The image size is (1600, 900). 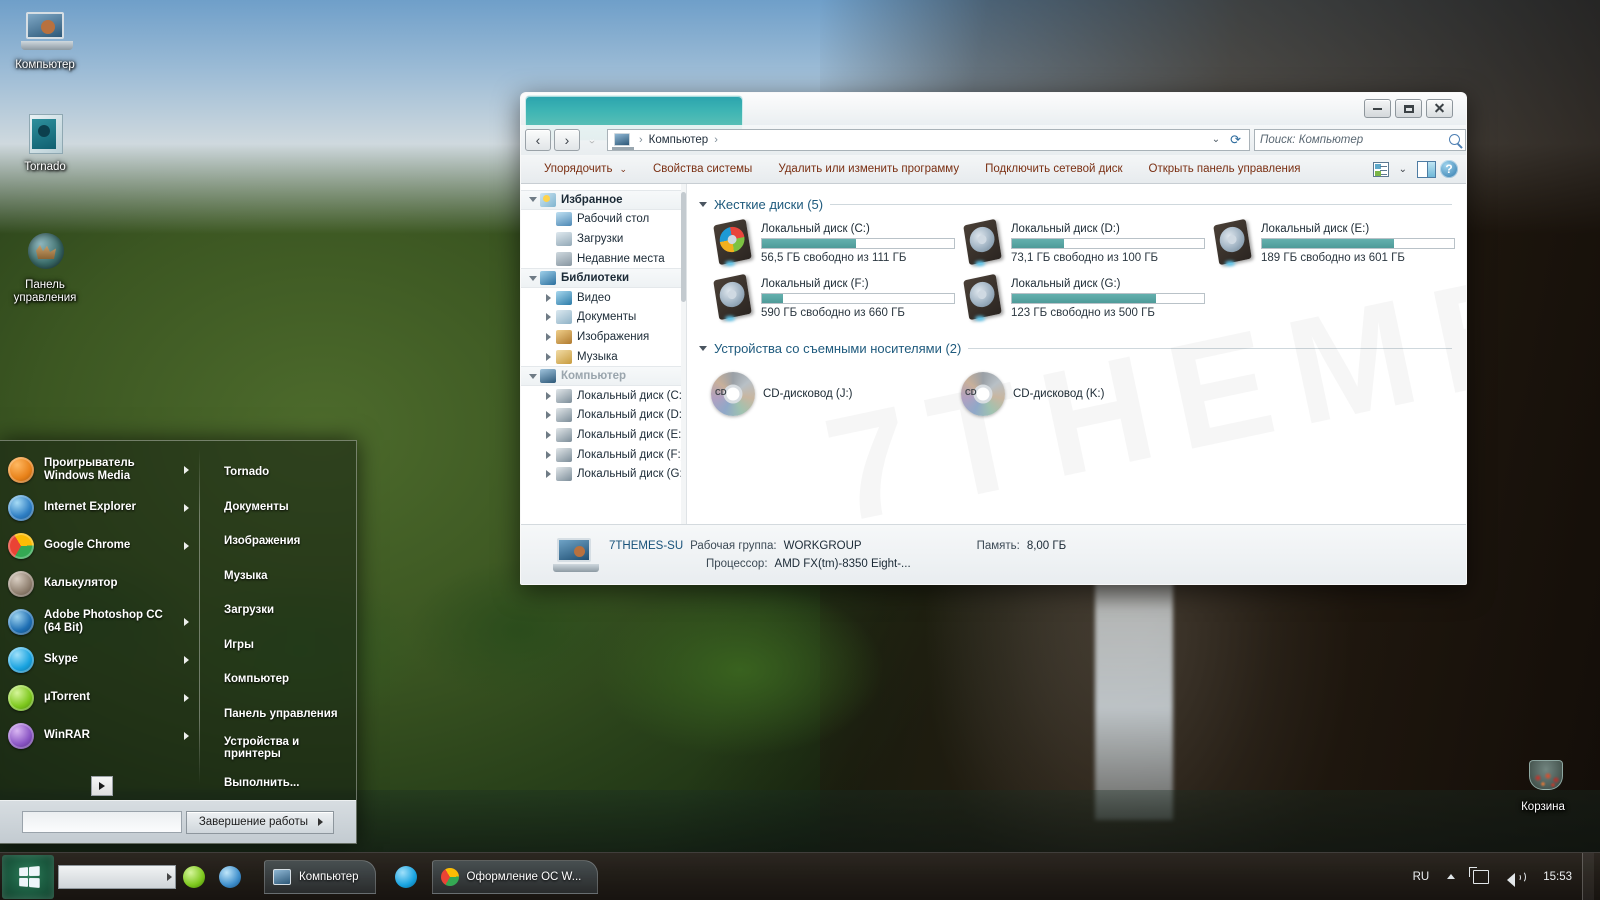 What do you see at coordinates (1403, 169) in the screenshot?
I see `chevron-down-icon: ⌄` at bounding box center [1403, 169].